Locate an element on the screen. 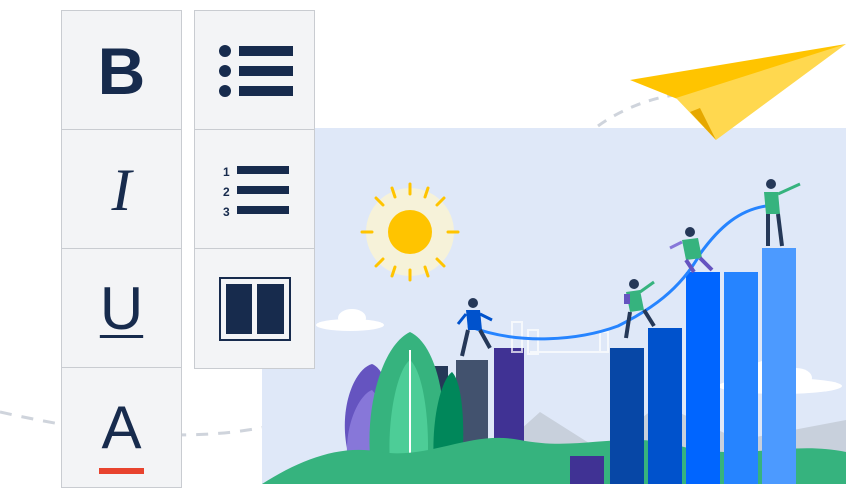 The height and width of the screenshot is (489, 846). bulleted-list-icon is located at coordinates (255, 70).